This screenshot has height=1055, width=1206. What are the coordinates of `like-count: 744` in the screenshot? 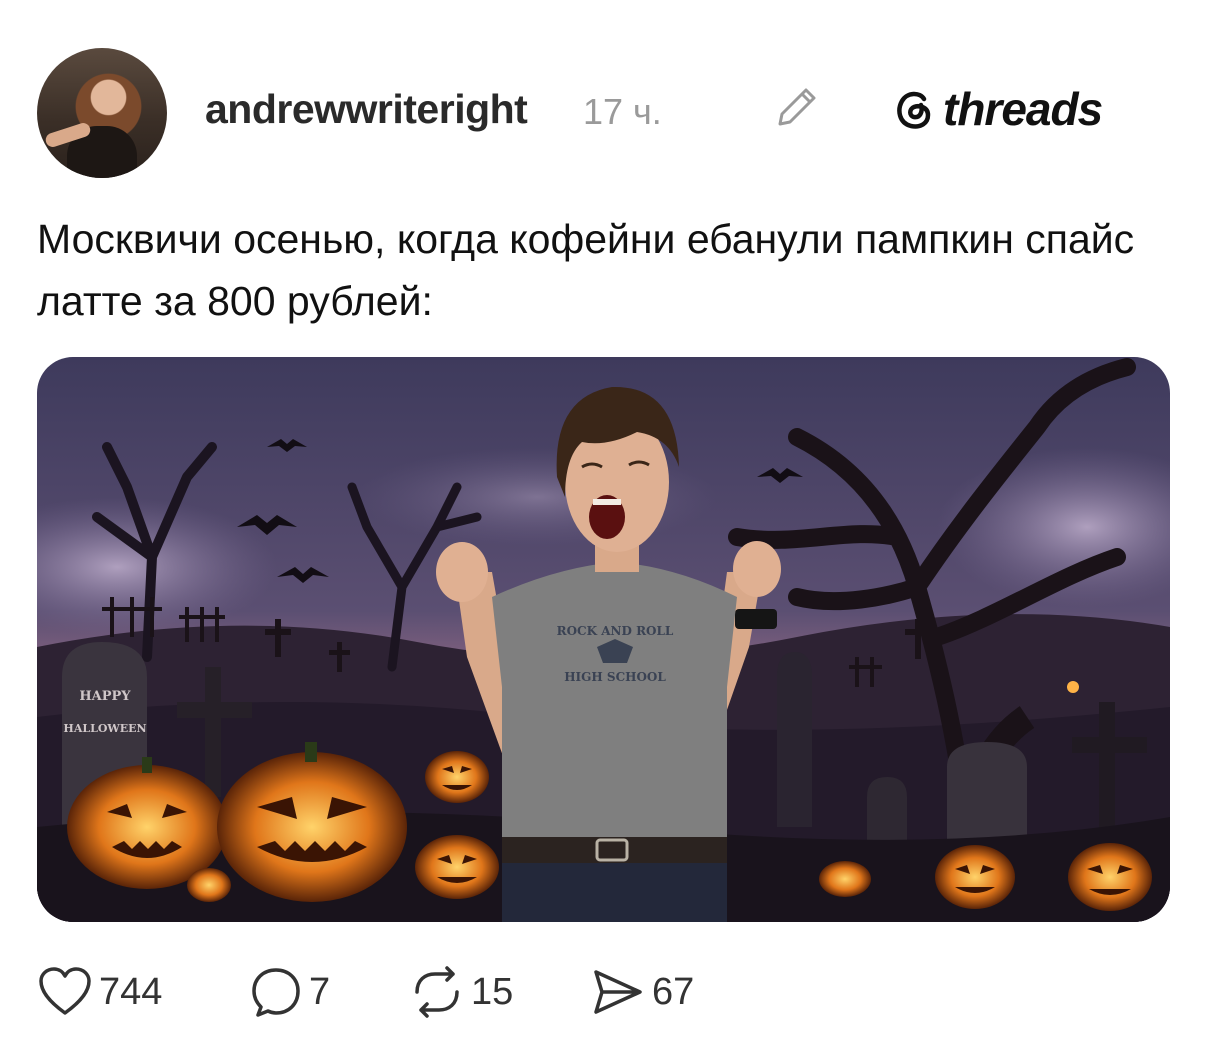 It's located at (131, 991).